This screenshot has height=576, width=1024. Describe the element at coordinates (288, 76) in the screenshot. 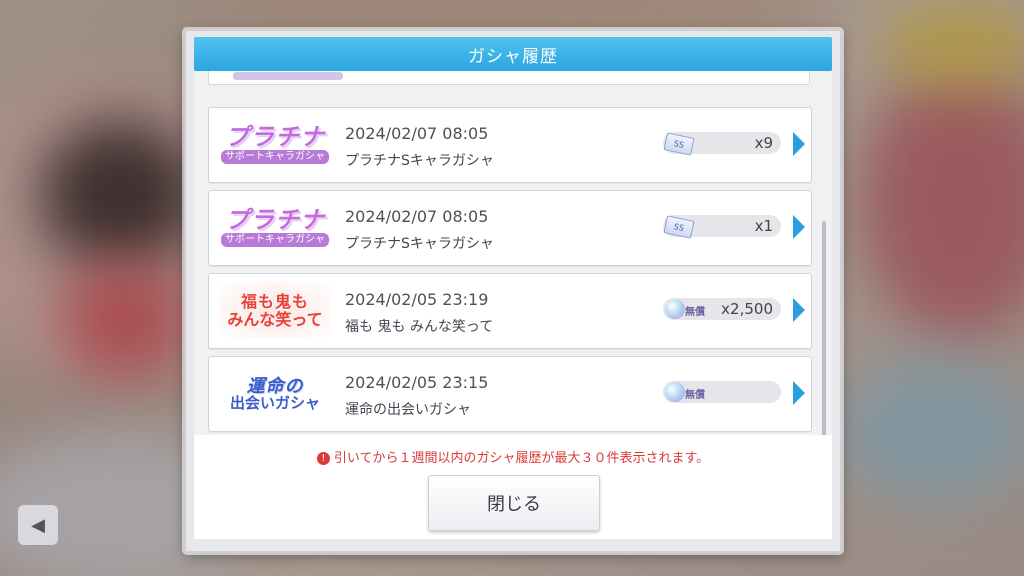

I see `banner-logo-partial` at that location.